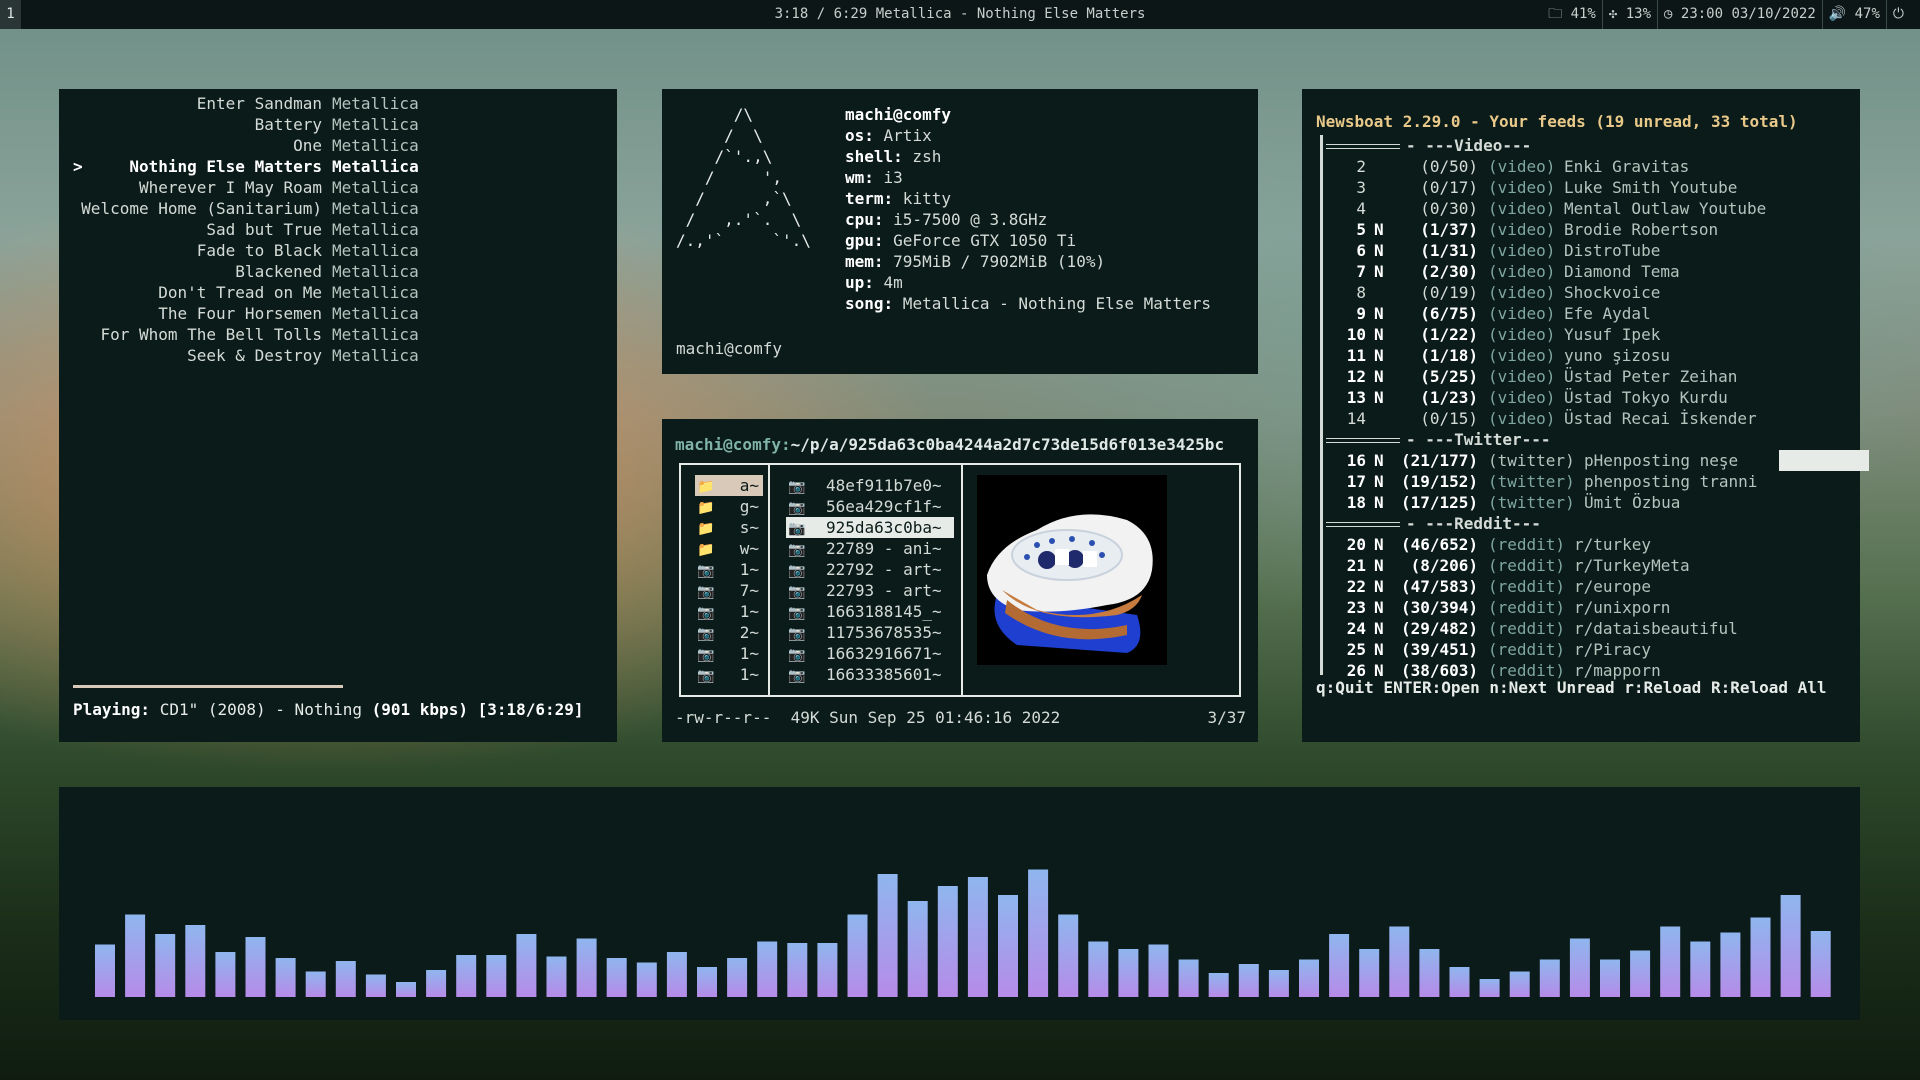 This screenshot has height=1080, width=1920. I want to click on feed-row: 10 N (1/22) (video) Yusuf Ipek, so click(1586, 334).